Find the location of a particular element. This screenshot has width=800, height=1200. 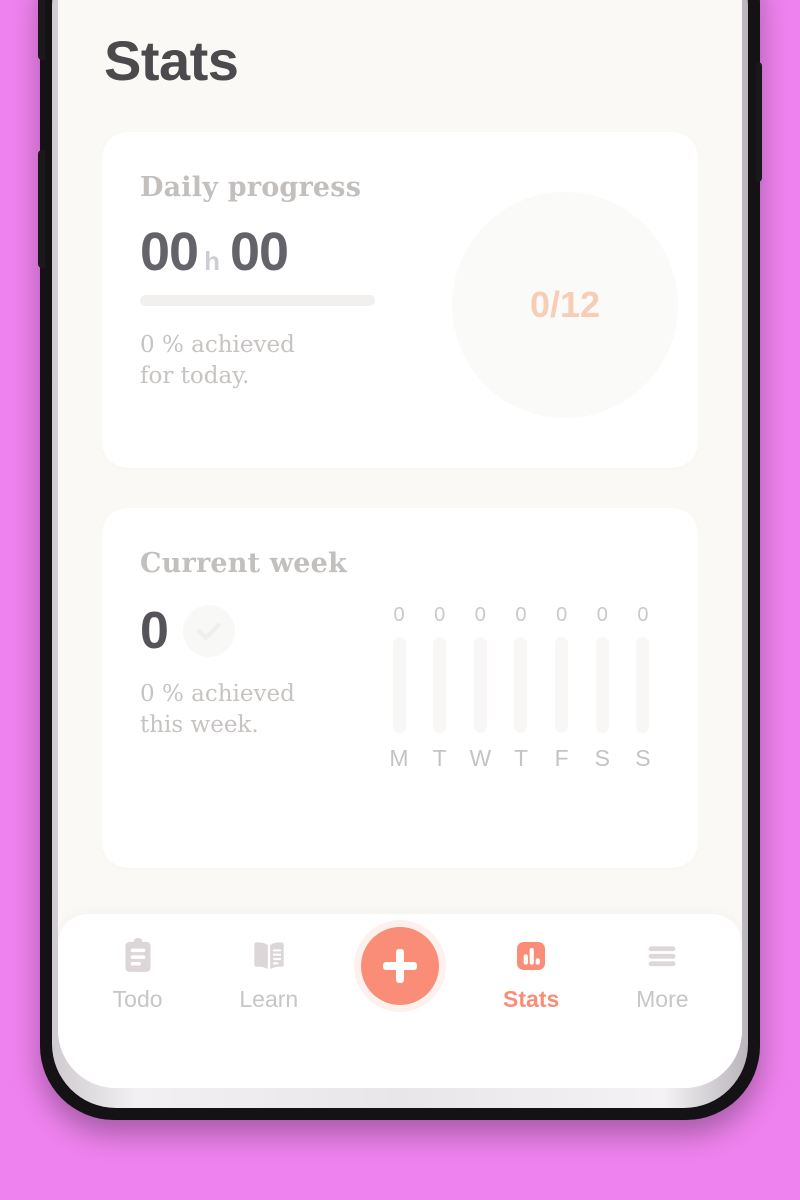

bar-category-label: W is located at coordinates (480, 757).